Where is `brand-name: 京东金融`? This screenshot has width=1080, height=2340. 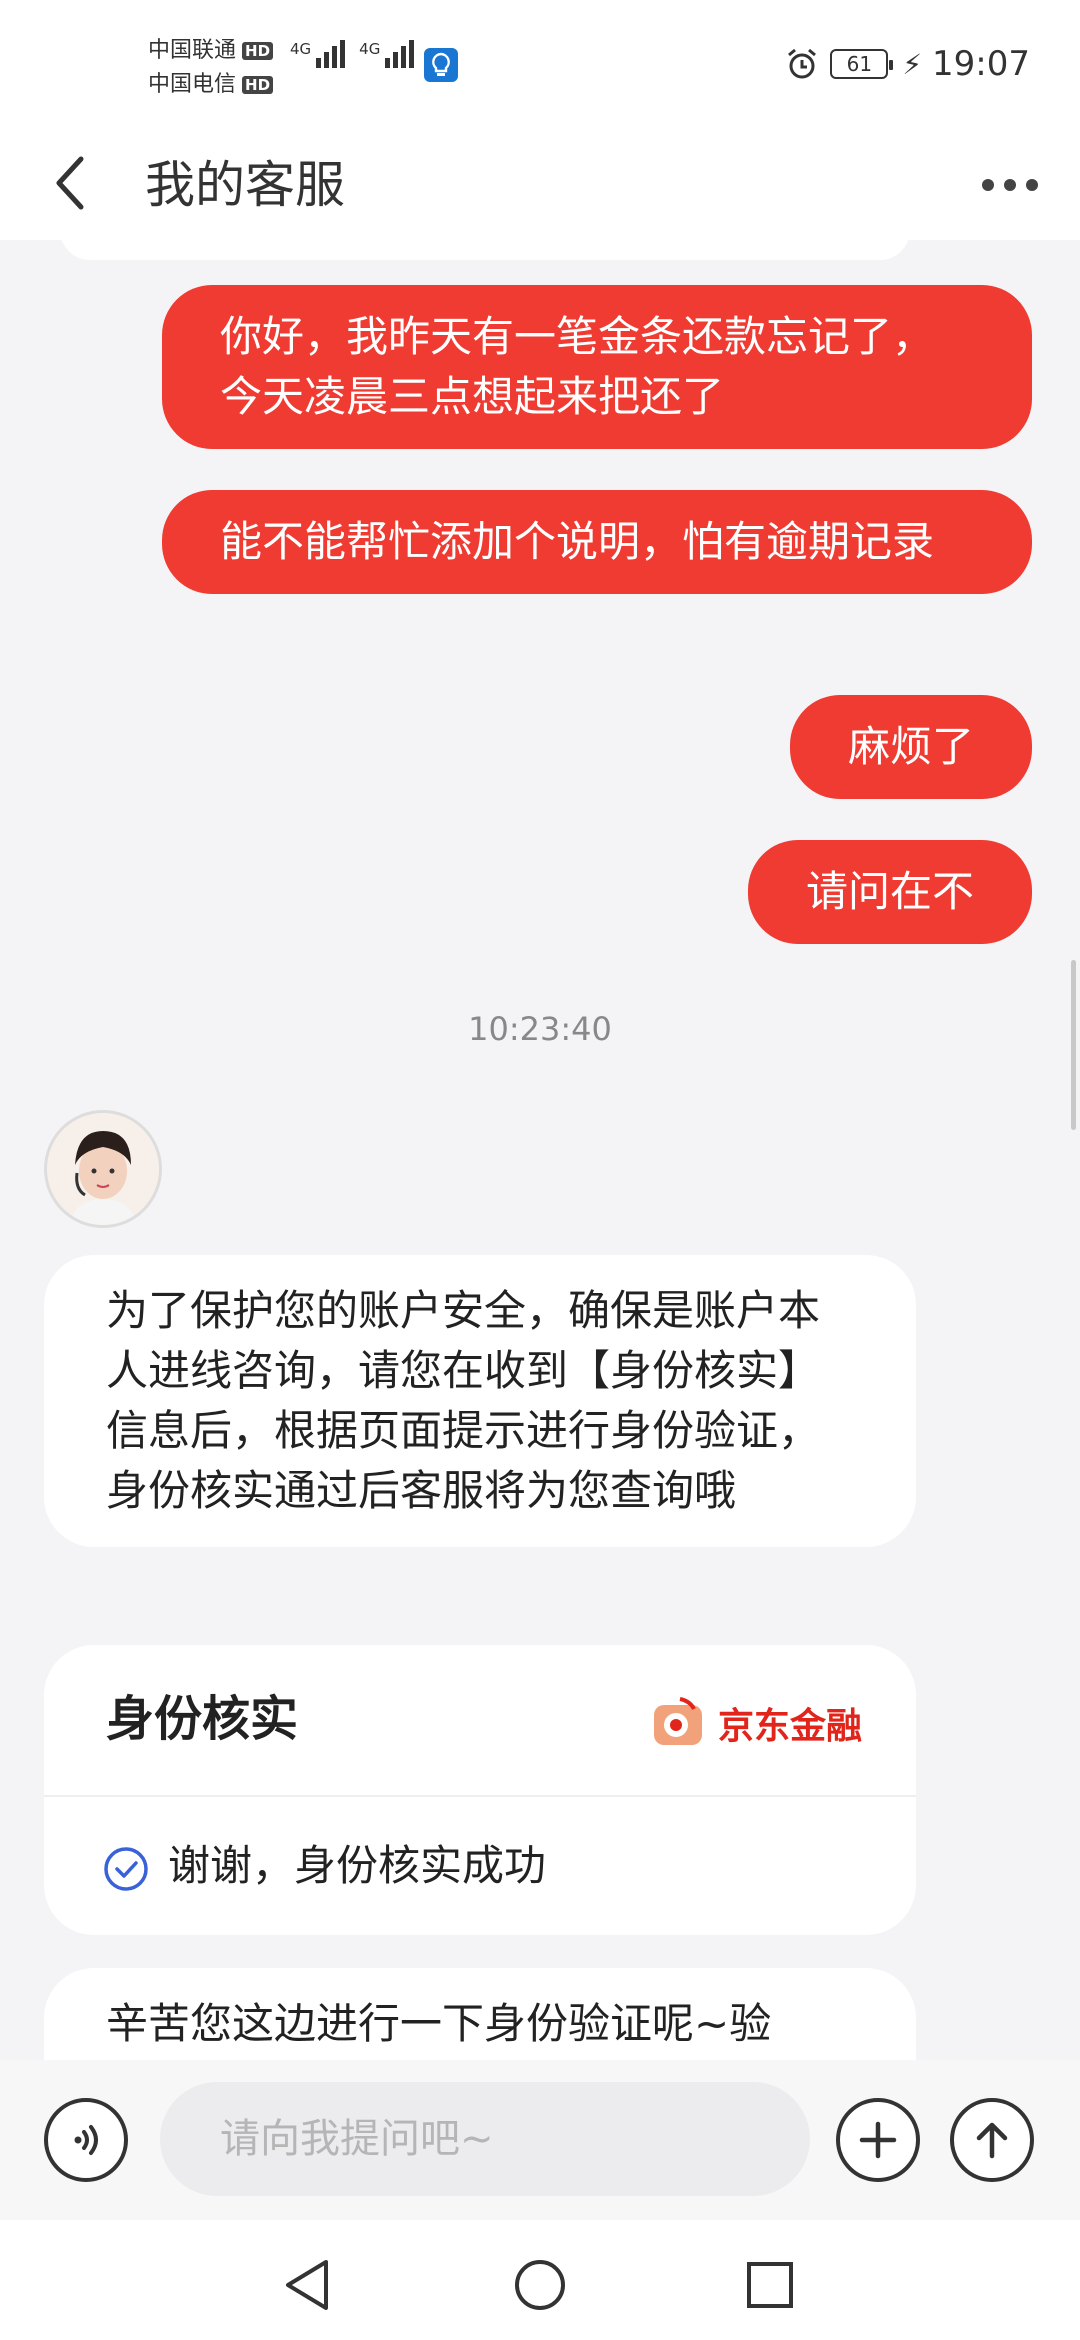 brand-name: 京东金融 is located at coordinates (789, 1726).